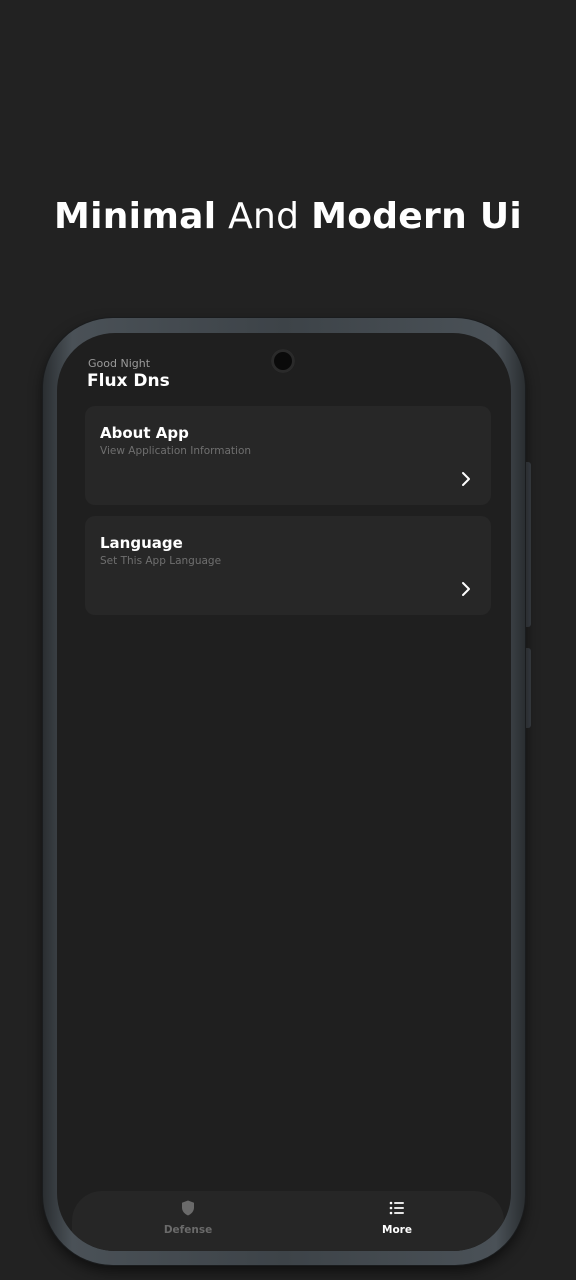  What do you see at coordinates (288, 1221) in the screenshot?
I see `bottom-navigation: Defense More` at bounding box center [288, 1221].